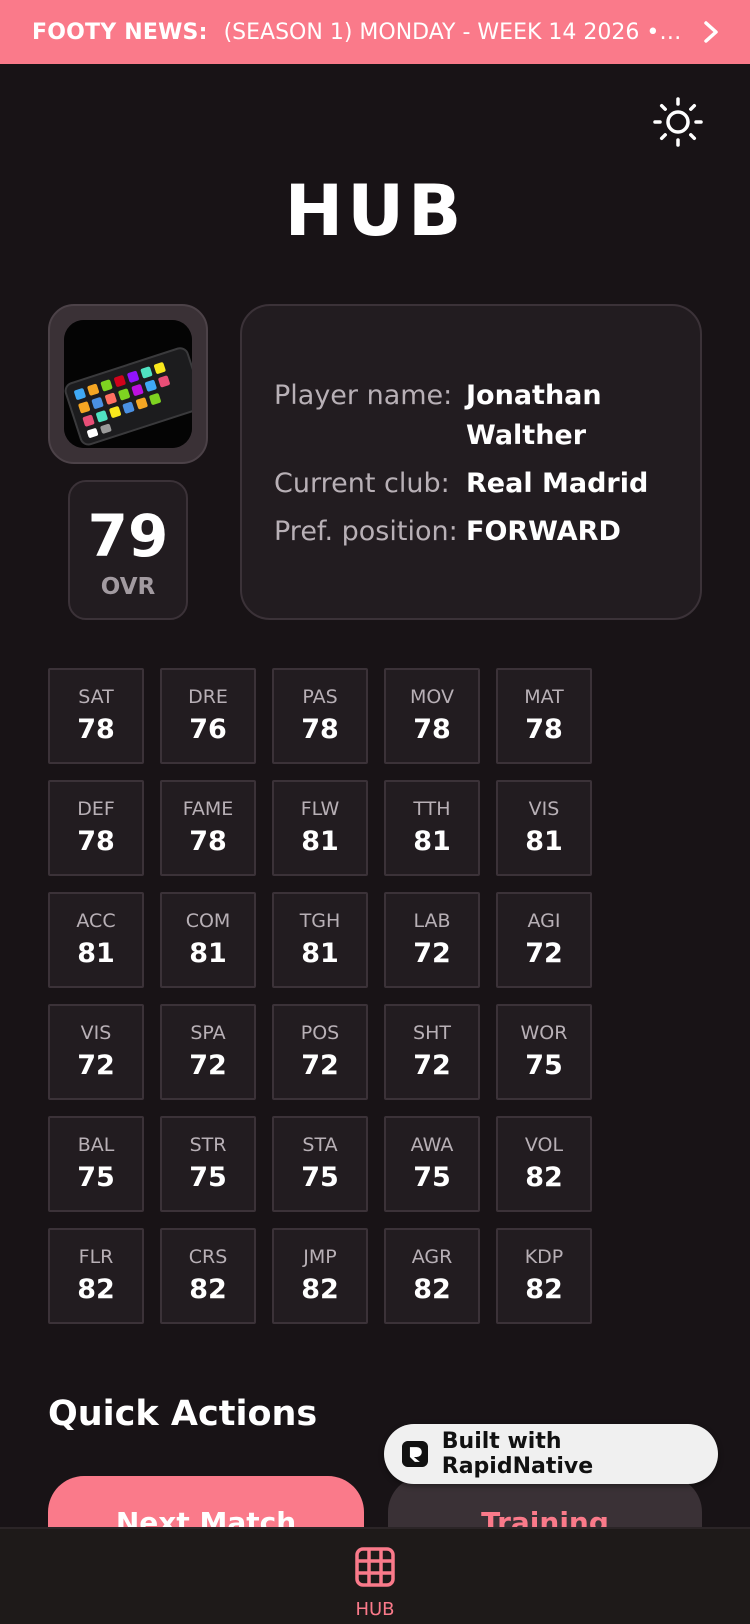  I want to click on player-name-row: Player name: Jonathan Walther, so click(480, 416).